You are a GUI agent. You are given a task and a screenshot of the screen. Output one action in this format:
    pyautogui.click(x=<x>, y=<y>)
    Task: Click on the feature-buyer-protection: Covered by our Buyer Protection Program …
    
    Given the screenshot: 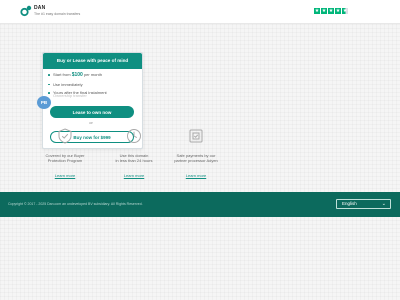 What is the action you would take?
    pyautogui.click(x=65, y=155)
    